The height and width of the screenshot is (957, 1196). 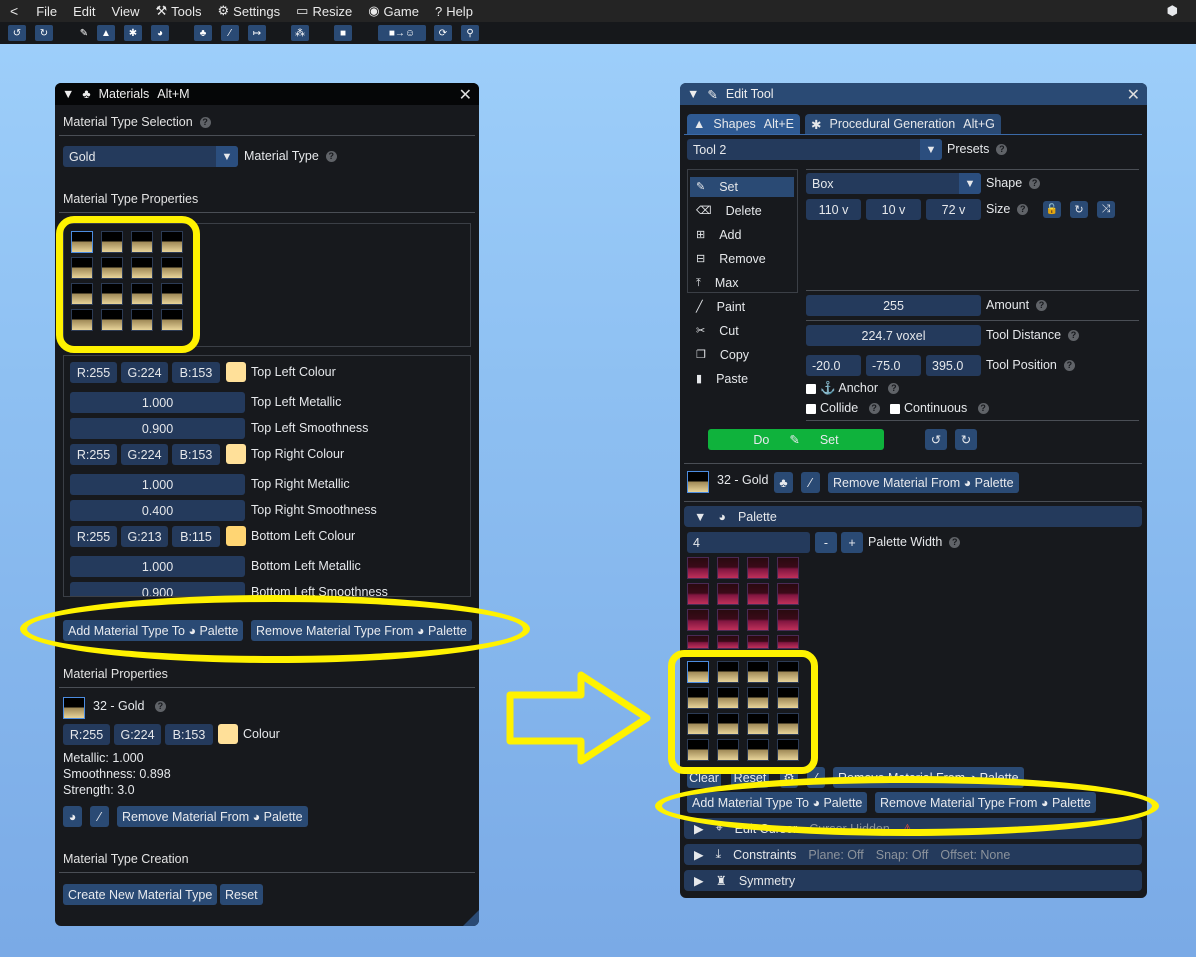 What do you see at coordinates (1052, 209) in the screenshot?
I see `lock-button: 🔓` at bounding box center [1052, 209].